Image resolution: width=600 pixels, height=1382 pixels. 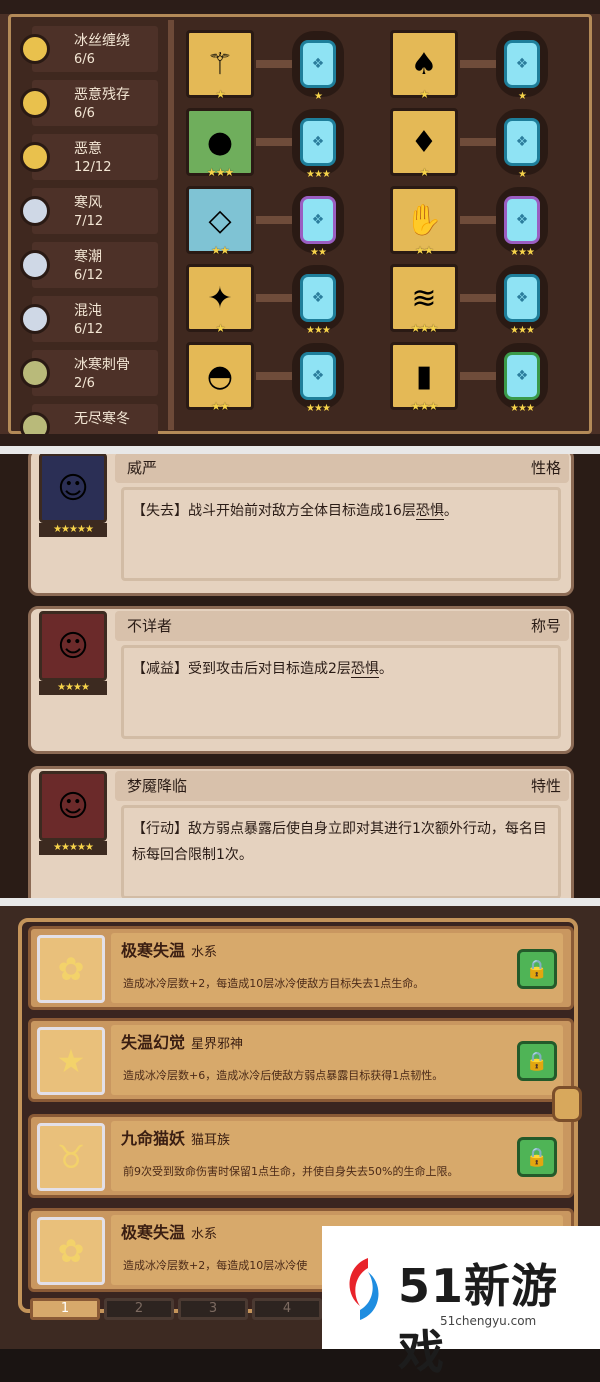 What do you see at coordinates (488, 1321) in the screenshot?
I see `brand-url: 51chengyu.com` at bounding box center [488, 1321].